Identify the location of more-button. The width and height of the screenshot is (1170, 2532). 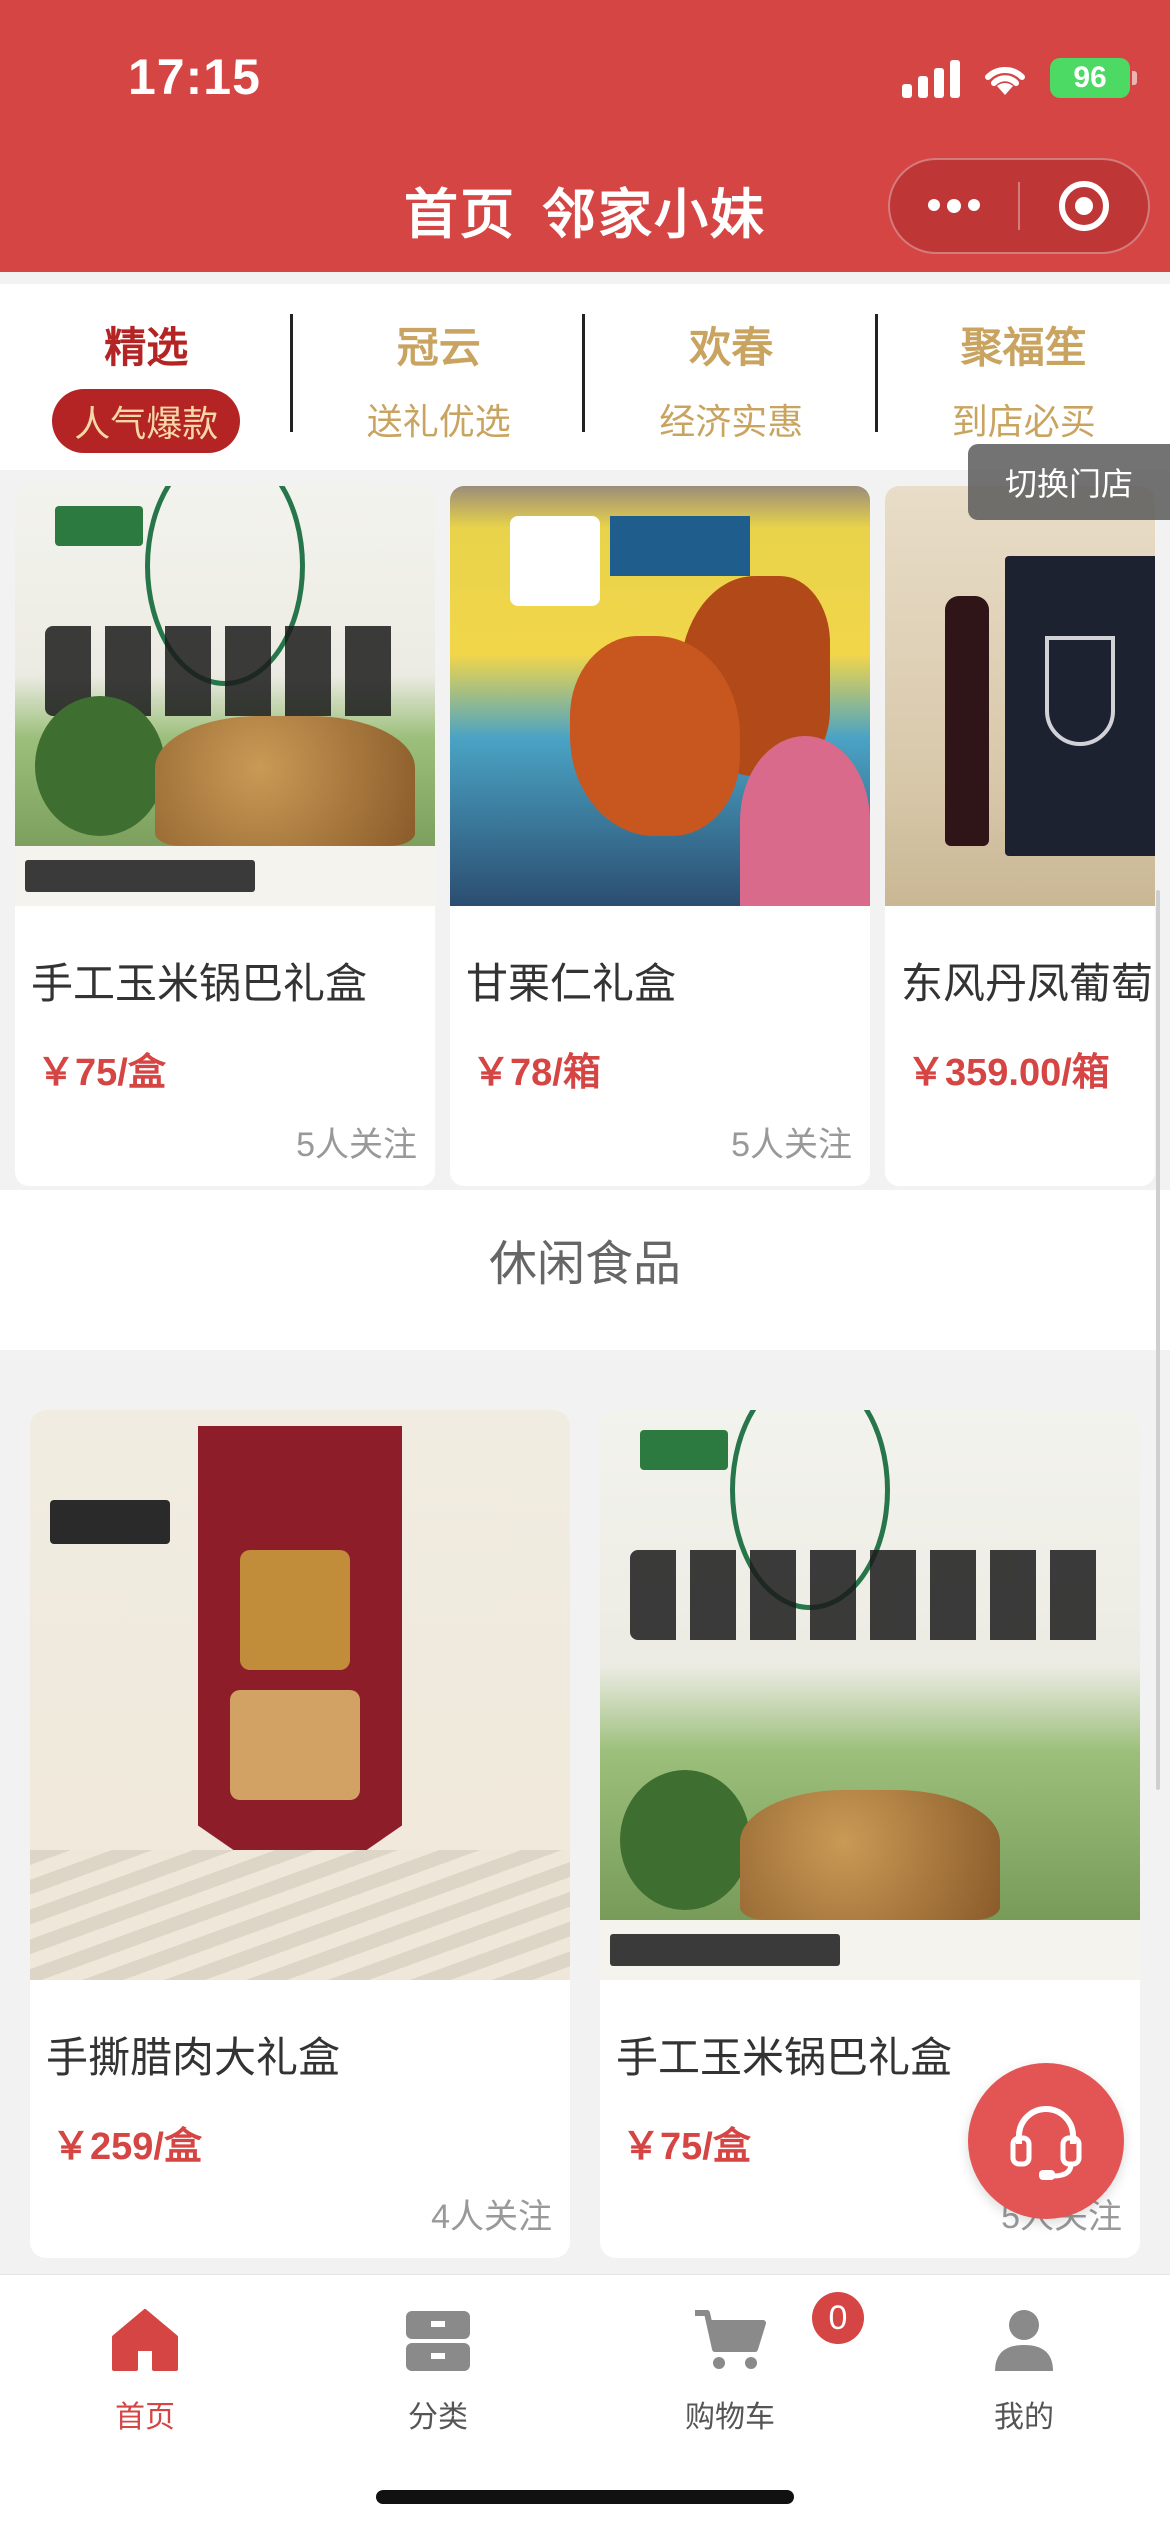
(954, 206).